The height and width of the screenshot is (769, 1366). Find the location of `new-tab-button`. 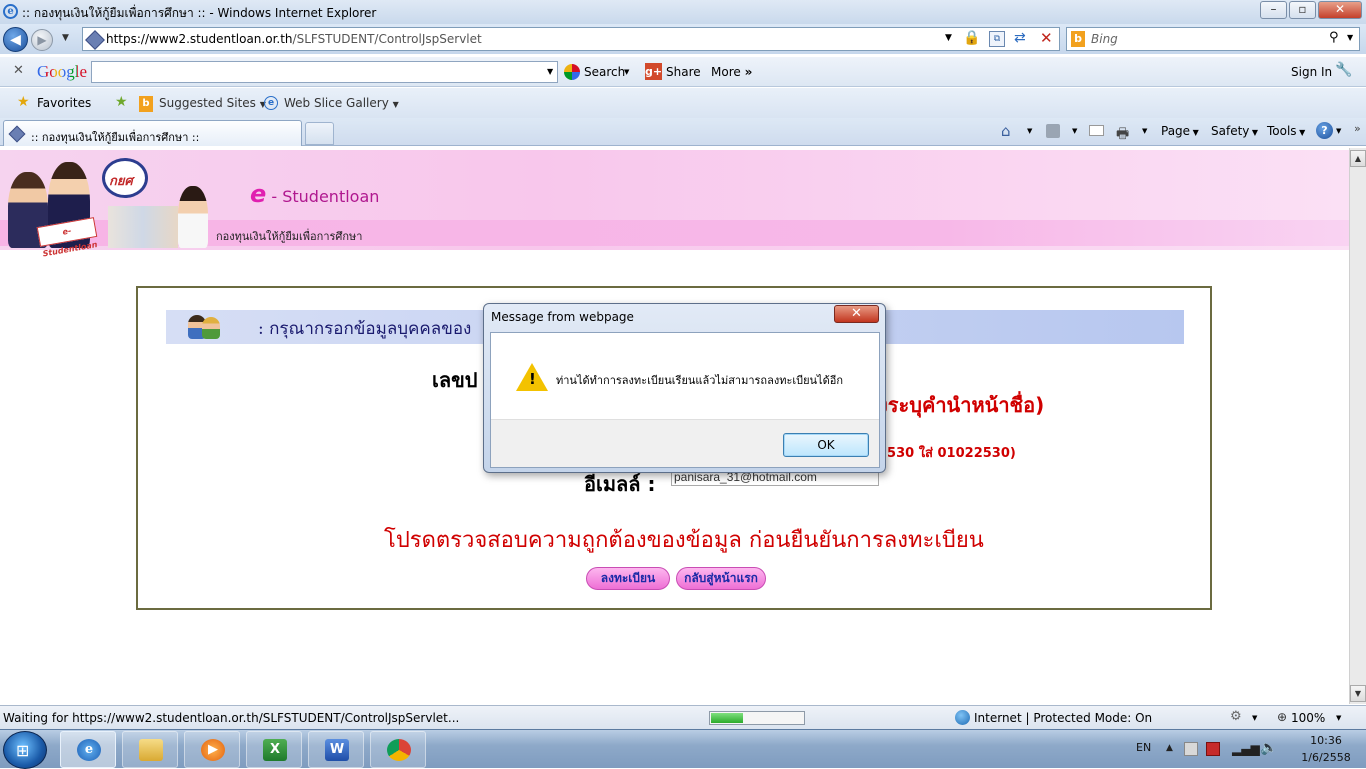

new-tab-button is located at coordinates (319, 133).